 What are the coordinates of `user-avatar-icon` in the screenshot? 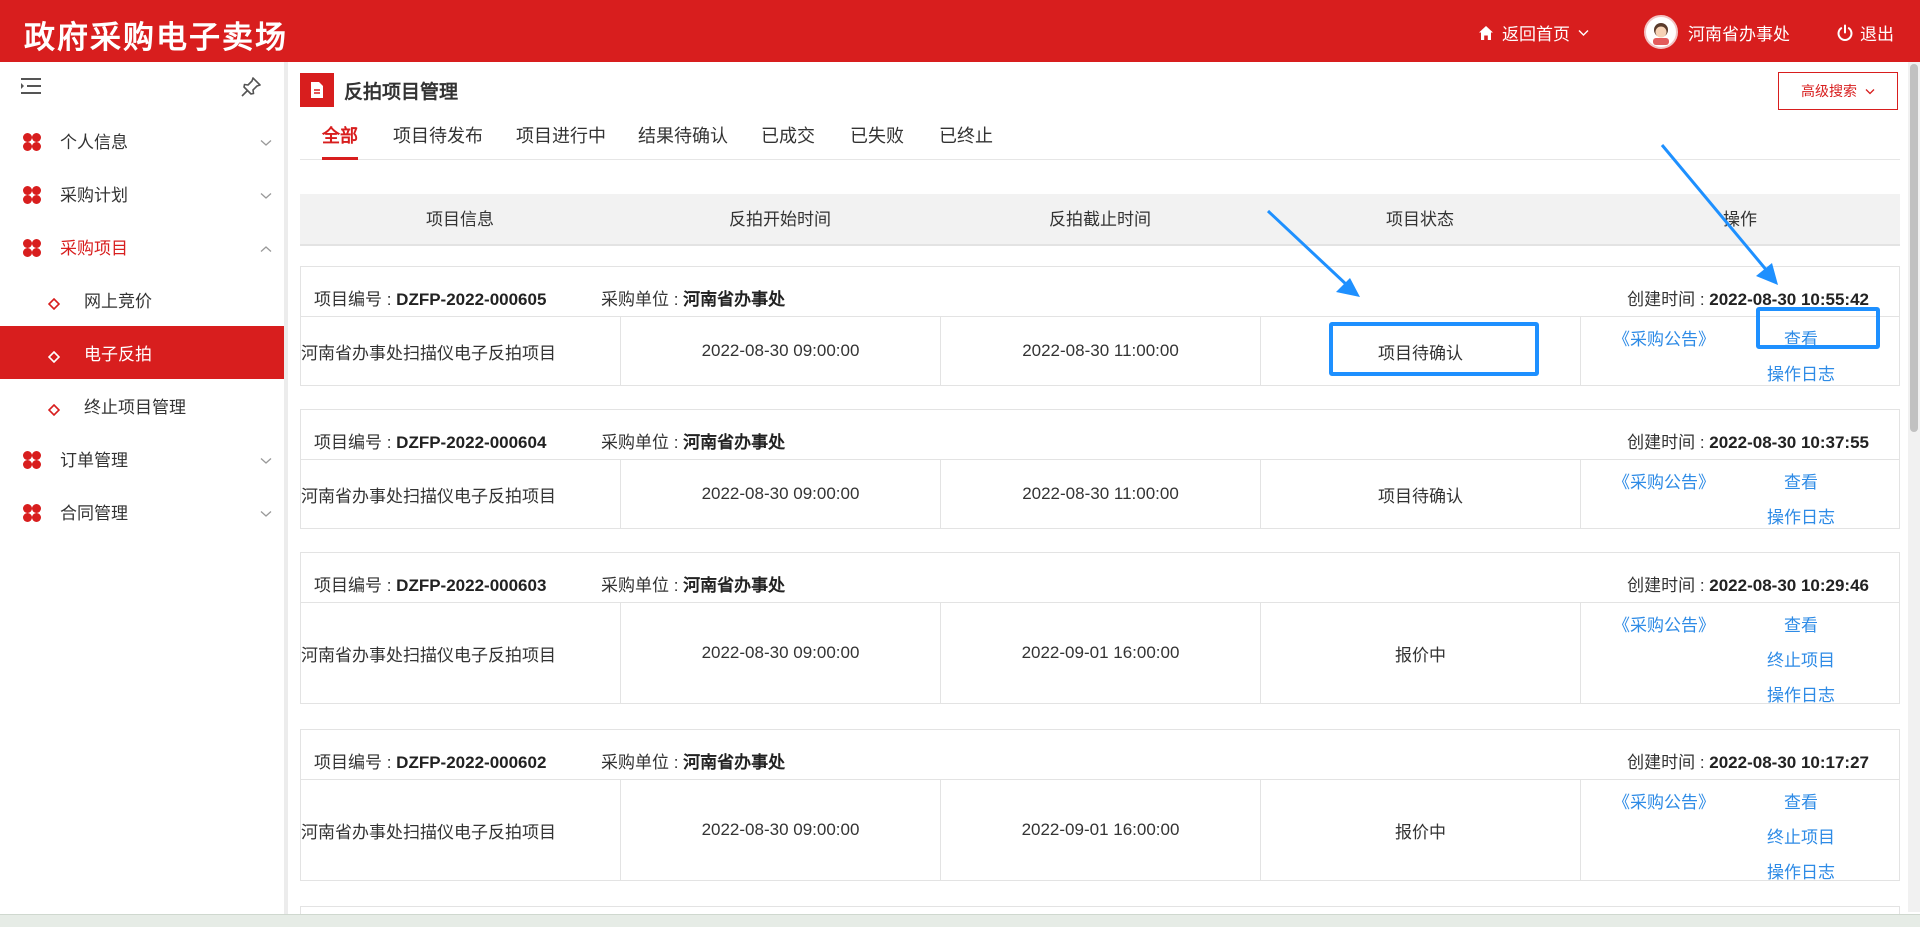 It's located at (1661, 34).